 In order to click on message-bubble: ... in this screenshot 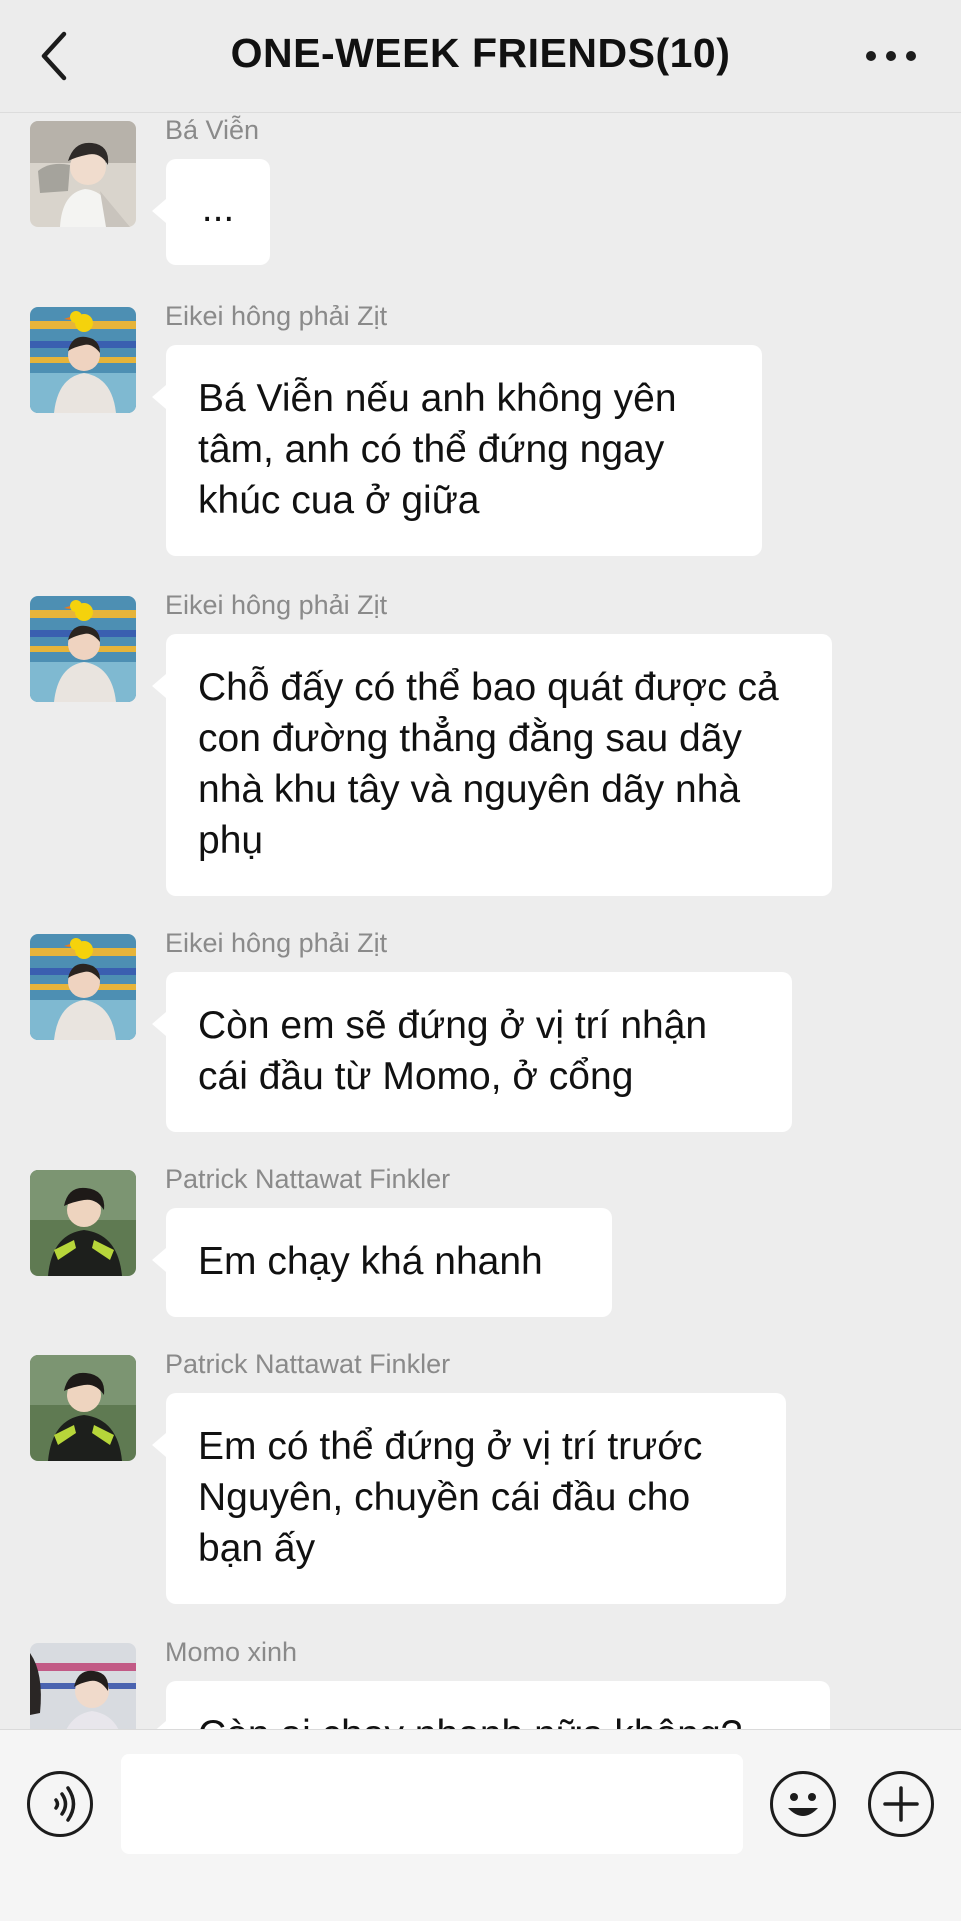, I will do `click(211, 212)`.